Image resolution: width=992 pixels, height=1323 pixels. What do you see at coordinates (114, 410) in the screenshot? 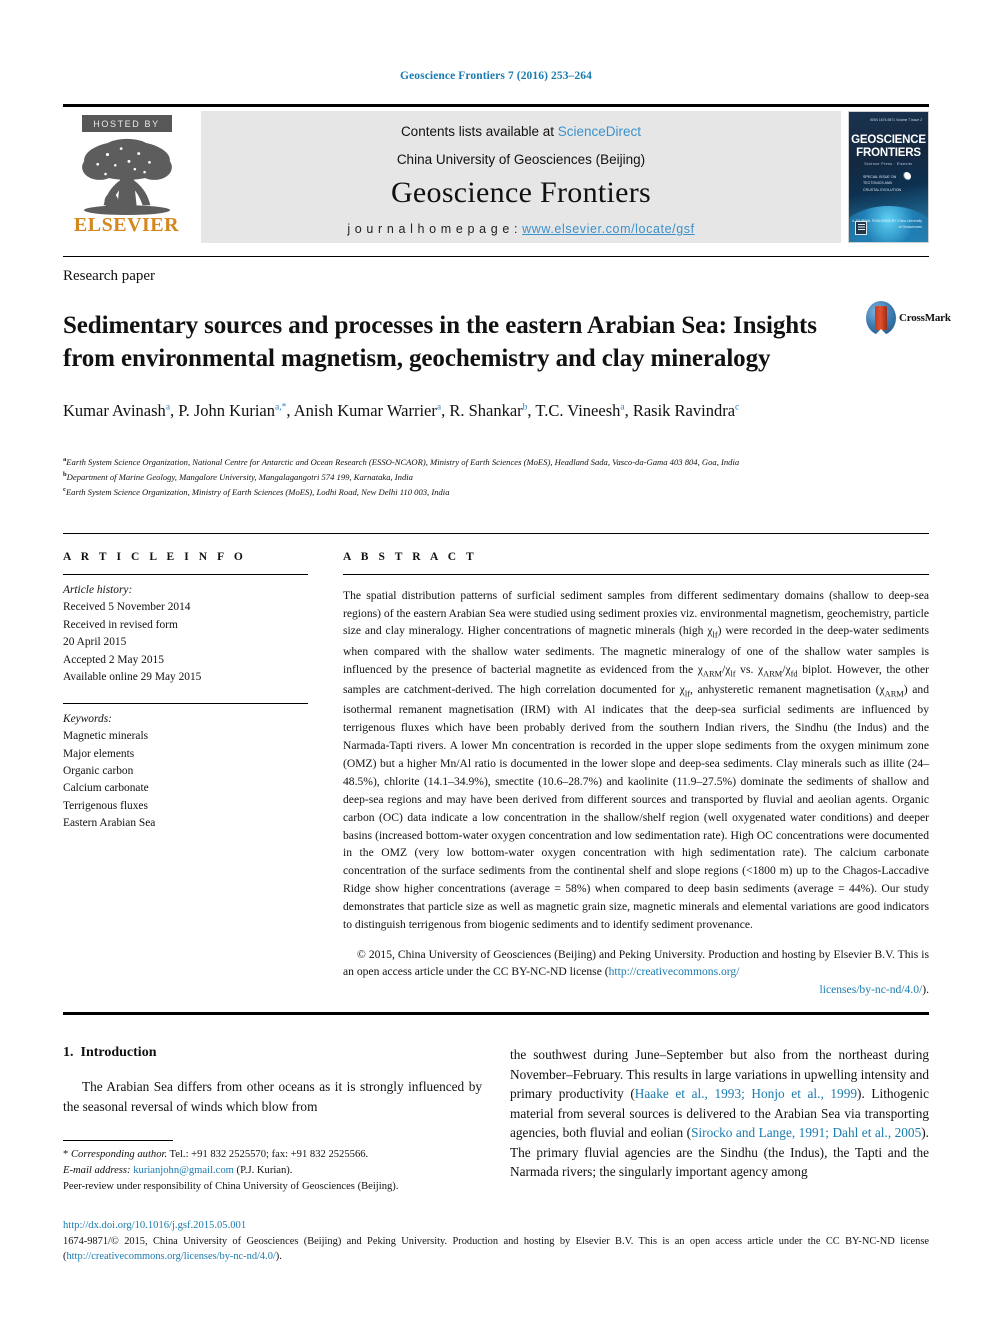
I see `author-name: Kumar Avinash` at bounding box center [114, 410].